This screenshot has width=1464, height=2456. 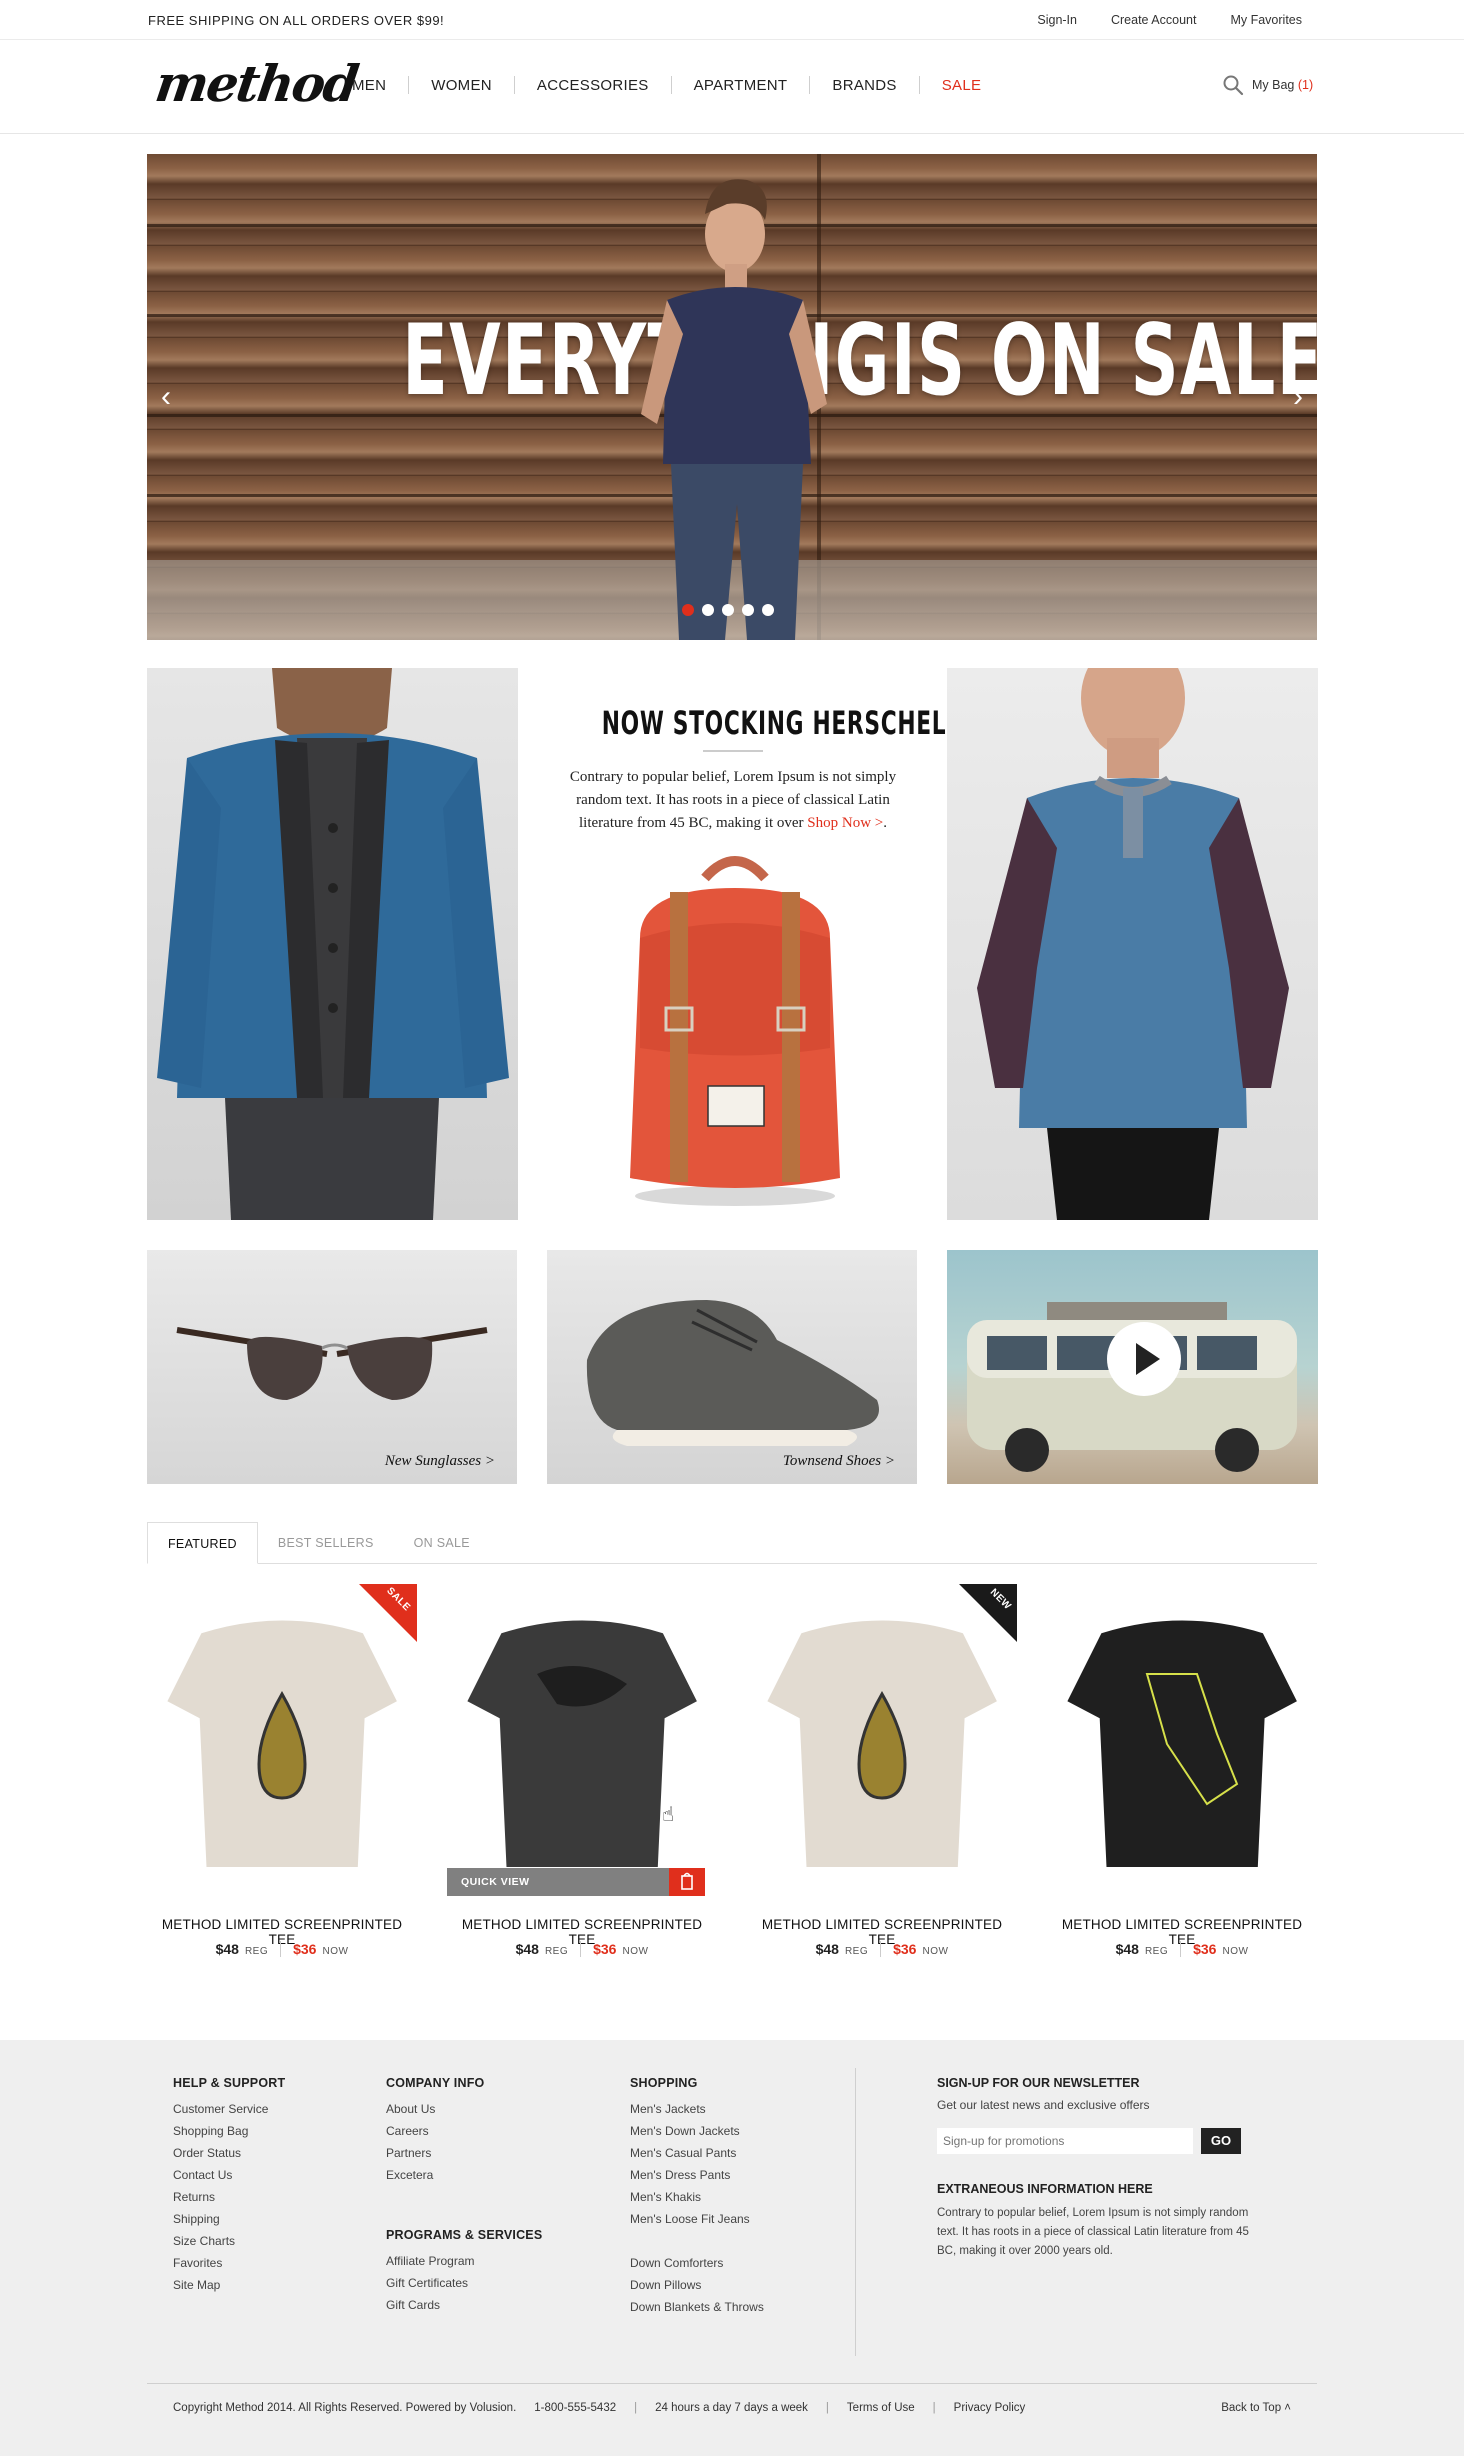 What do you see at coordinates (990, 2408) in the screenshot?
I see `privacy-link: Privacy Policy` at bounding box center [990, 2408].